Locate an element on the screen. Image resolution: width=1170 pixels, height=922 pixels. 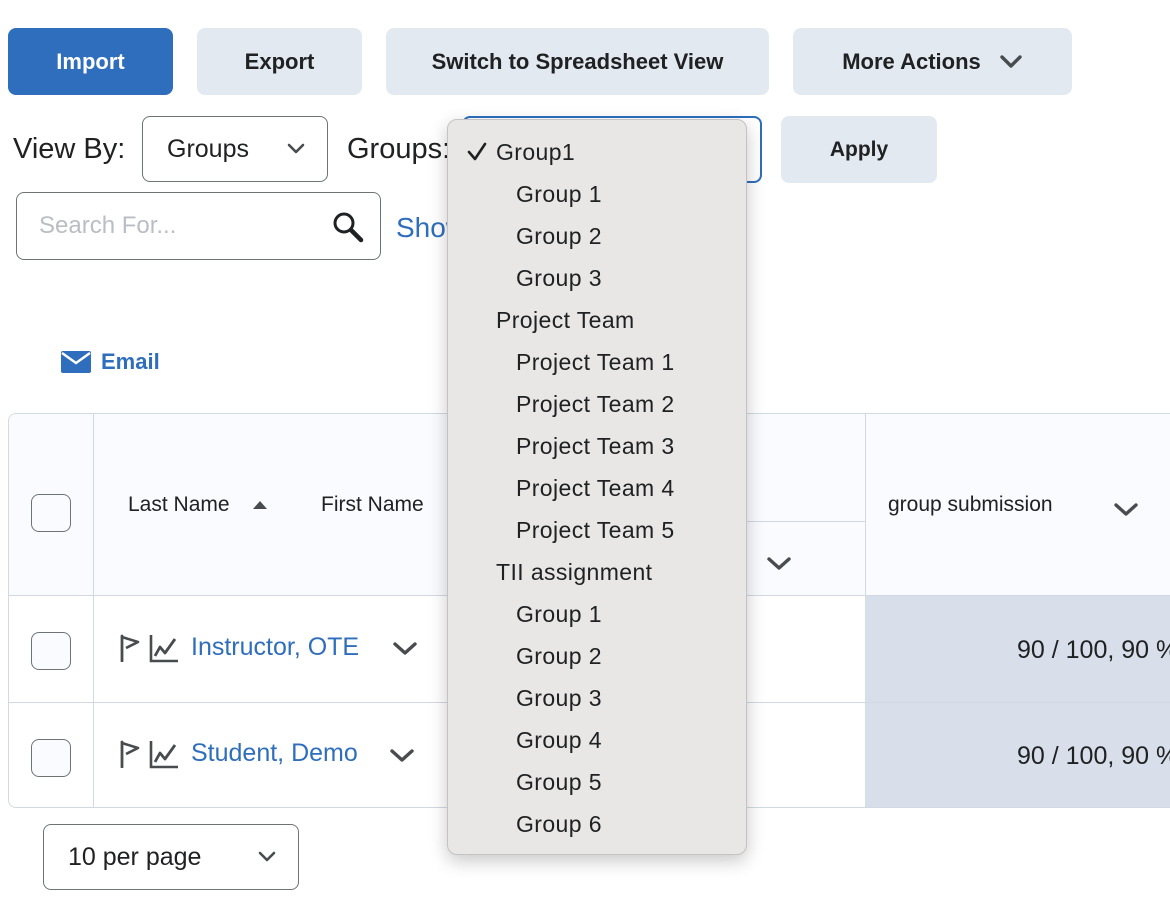
email-label: Email is located at coordinates (130, 361).